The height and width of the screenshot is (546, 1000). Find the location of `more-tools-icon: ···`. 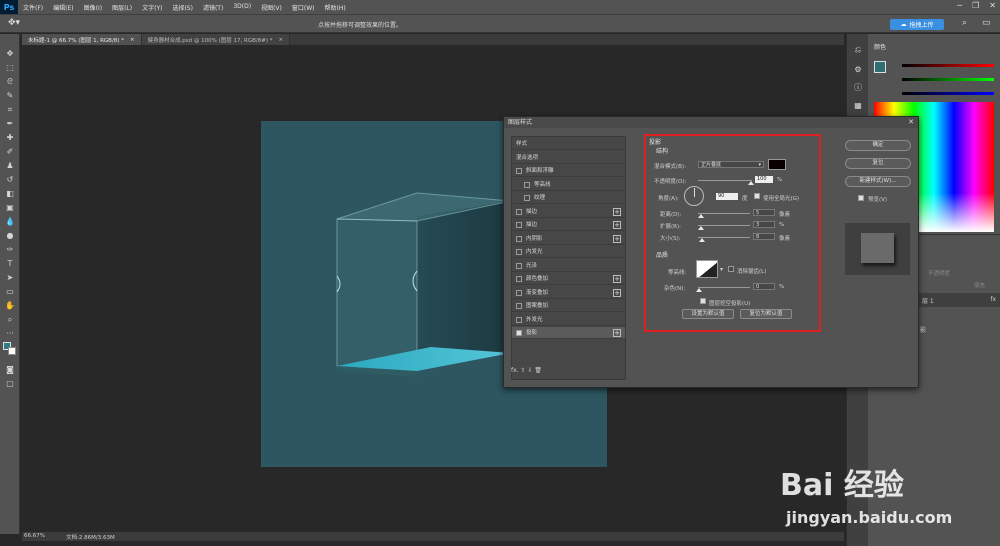

more-tools-icon: ··· is located at coordinates (10, 334).